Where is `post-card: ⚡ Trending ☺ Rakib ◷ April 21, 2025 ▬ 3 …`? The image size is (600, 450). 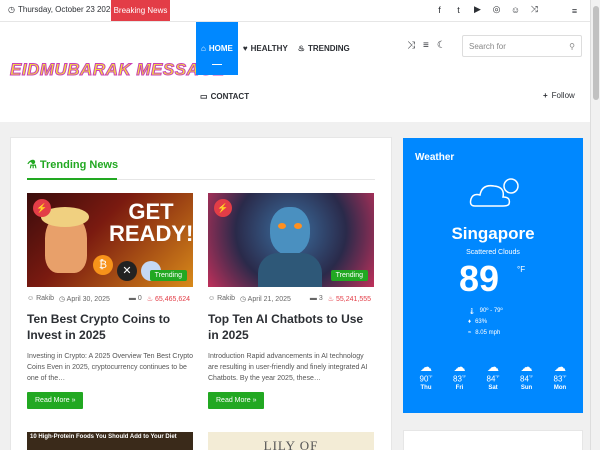 post-card: ⚡ Trending ☺ Rakib ◷ April 21, 2025 ▬ 3 … is located at coordinates (291, 301).